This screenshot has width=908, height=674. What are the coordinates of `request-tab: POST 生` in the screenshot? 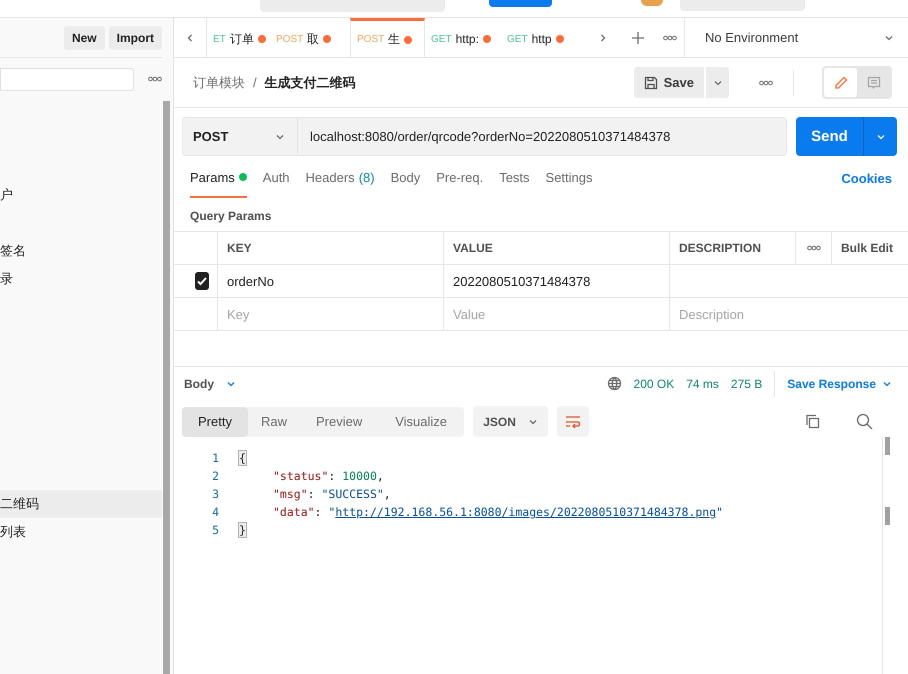 It's located at (387, 37).